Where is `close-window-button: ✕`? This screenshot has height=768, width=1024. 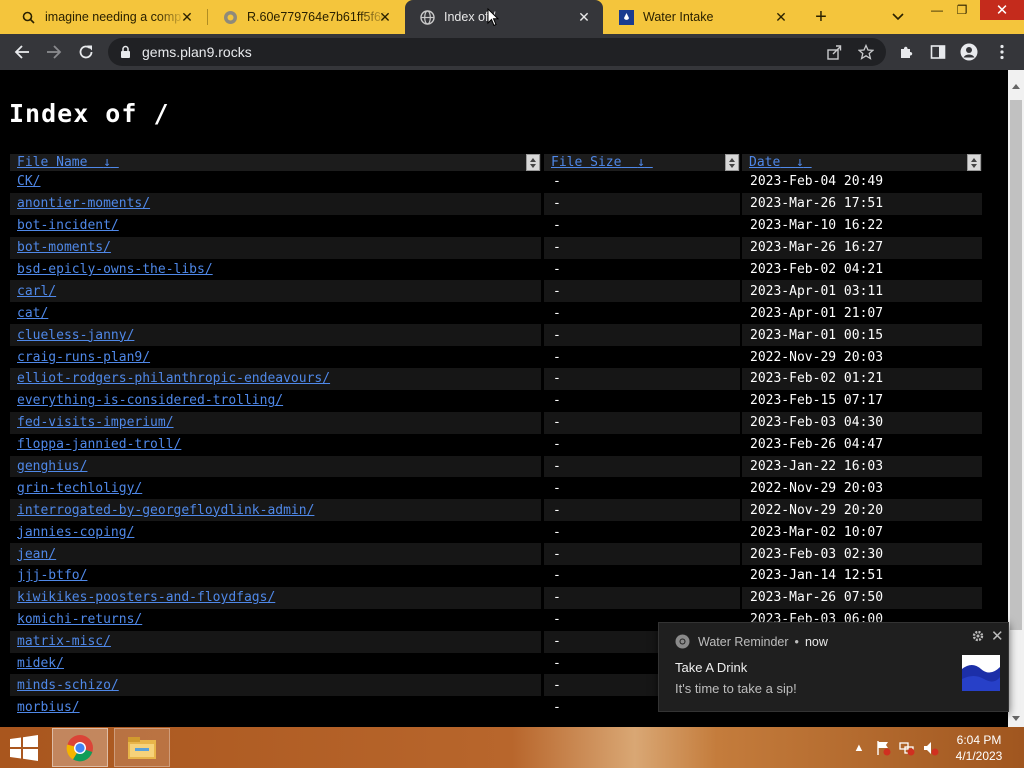
close-window-button: ✕ is located at coordinates (1002, 10).